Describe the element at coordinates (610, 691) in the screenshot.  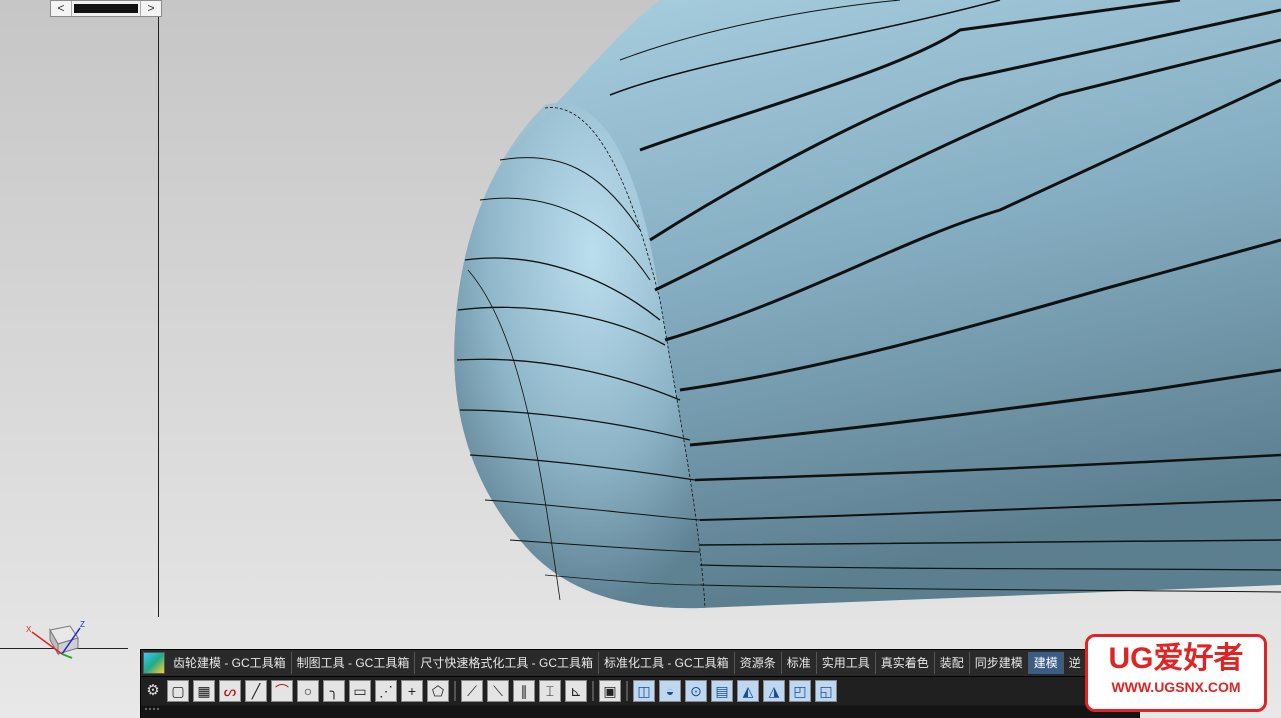
I see `pattern-array-icon: ▣` at that location.